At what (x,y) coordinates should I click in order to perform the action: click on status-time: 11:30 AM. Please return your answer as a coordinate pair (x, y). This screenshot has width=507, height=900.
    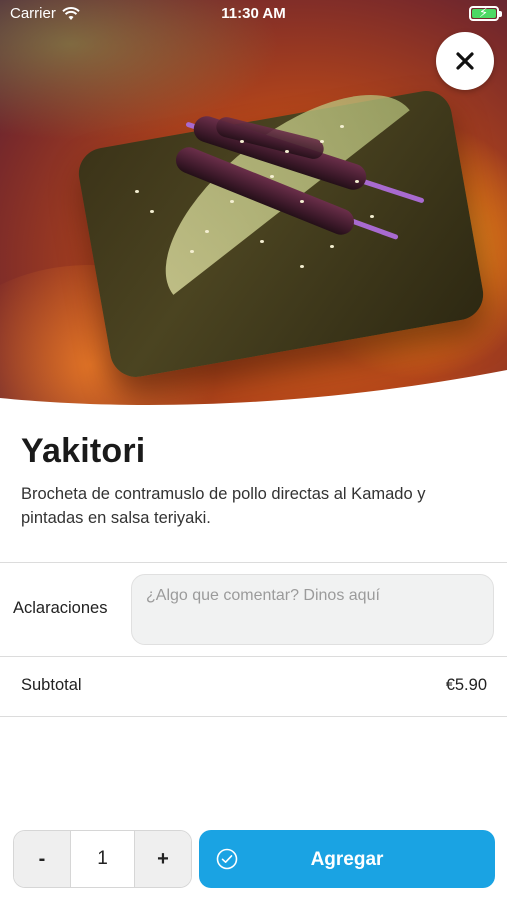
    Looking at the image, I should click on (253, 13).